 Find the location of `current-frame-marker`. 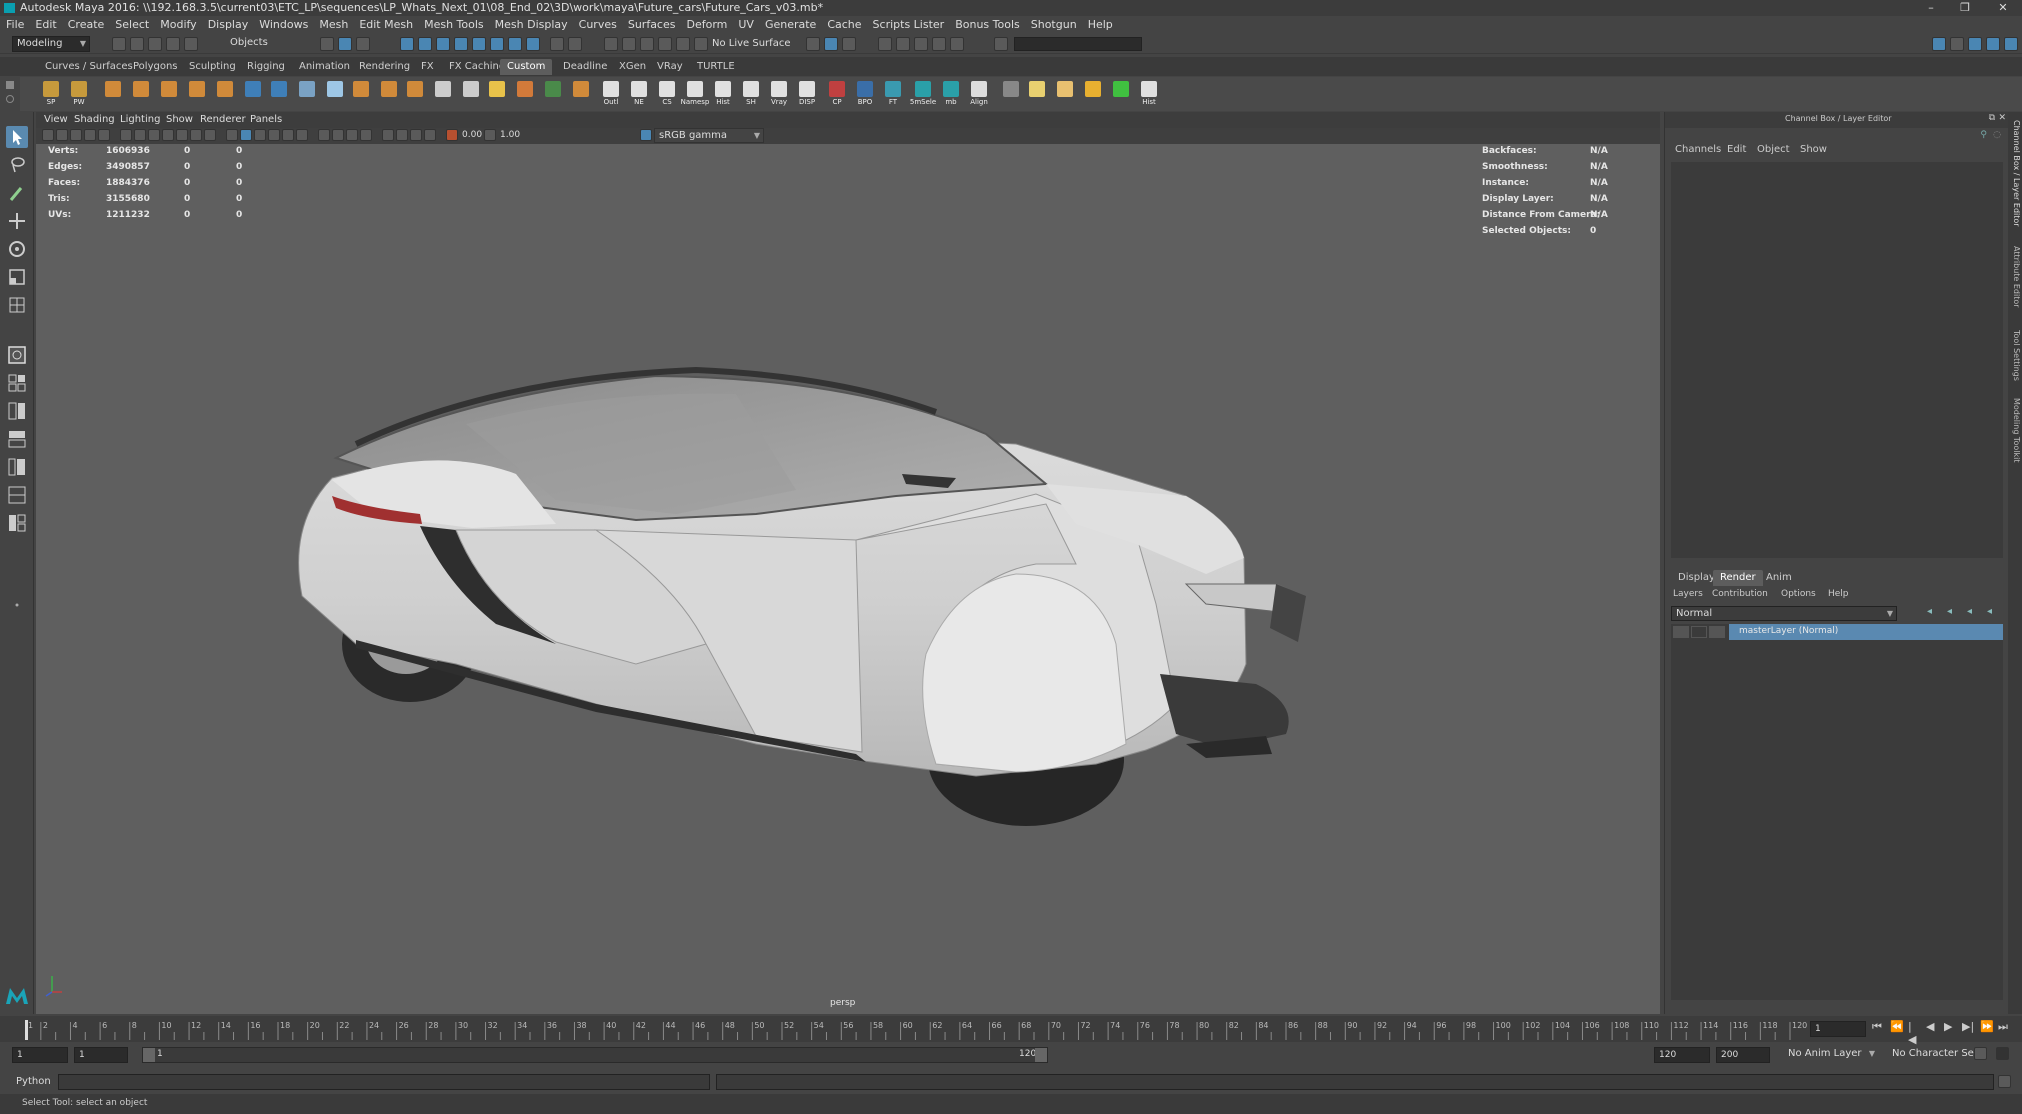

current-frame-marker is located at coordinates (26, 1030).